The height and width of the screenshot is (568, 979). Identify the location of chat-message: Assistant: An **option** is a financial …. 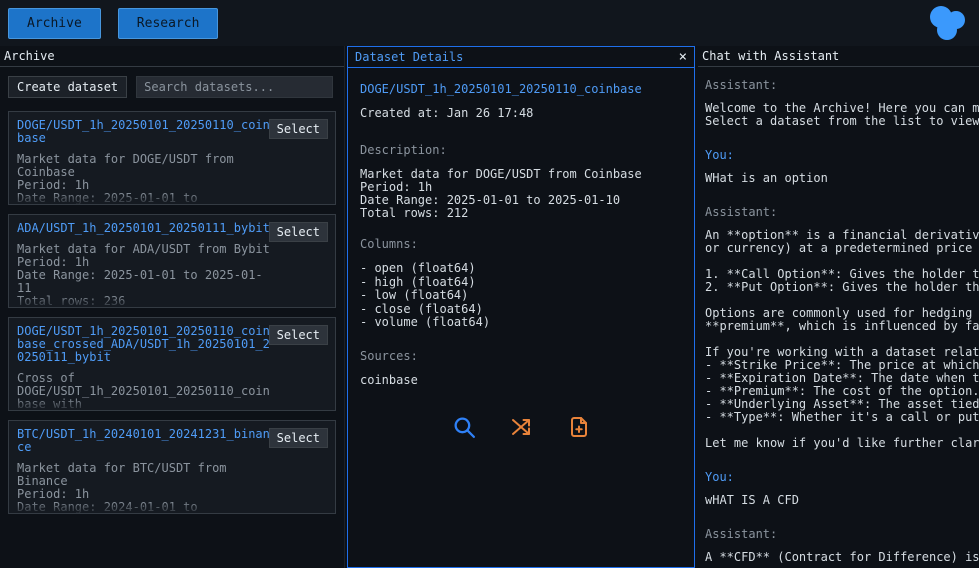
(842, 328).